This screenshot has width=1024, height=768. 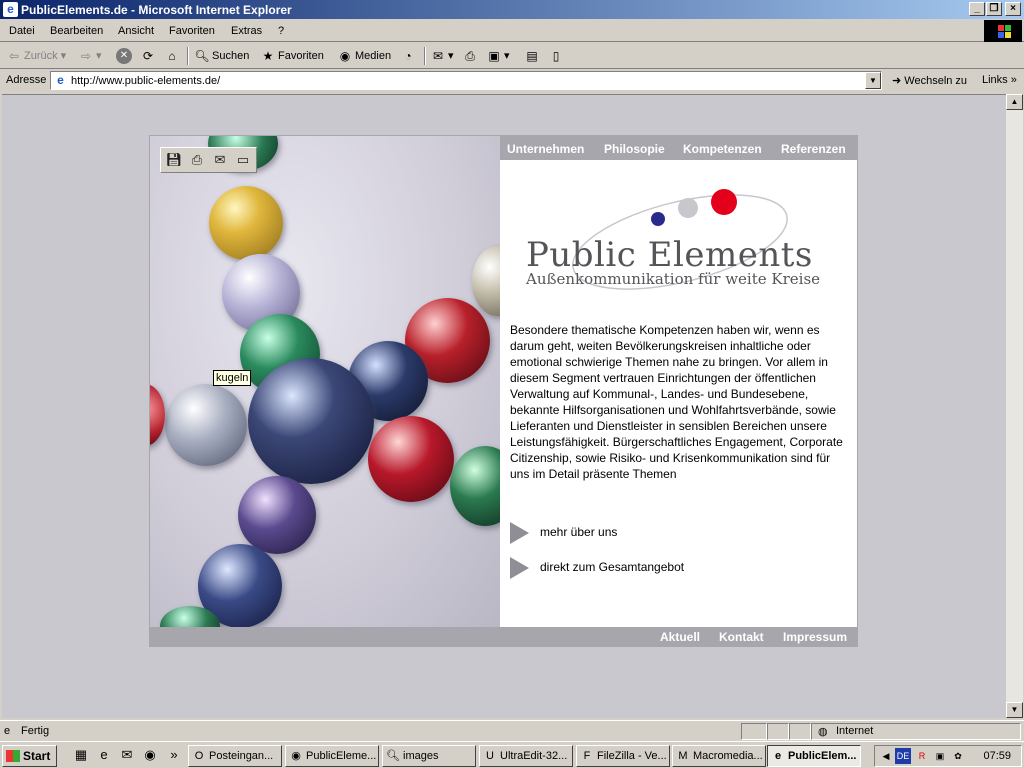 I want to click on nav-aktuell: Aktuell, so click(x=680, y=637).